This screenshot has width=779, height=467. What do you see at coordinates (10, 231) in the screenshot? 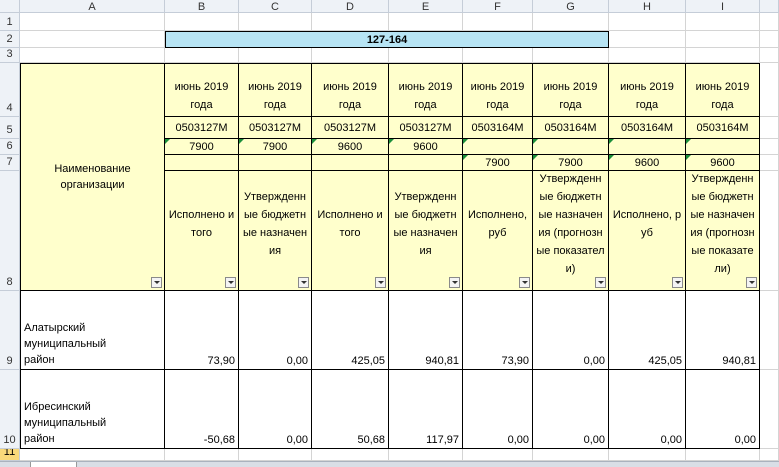
I see `row-header-8: 8` at bounding box center [10, 231].